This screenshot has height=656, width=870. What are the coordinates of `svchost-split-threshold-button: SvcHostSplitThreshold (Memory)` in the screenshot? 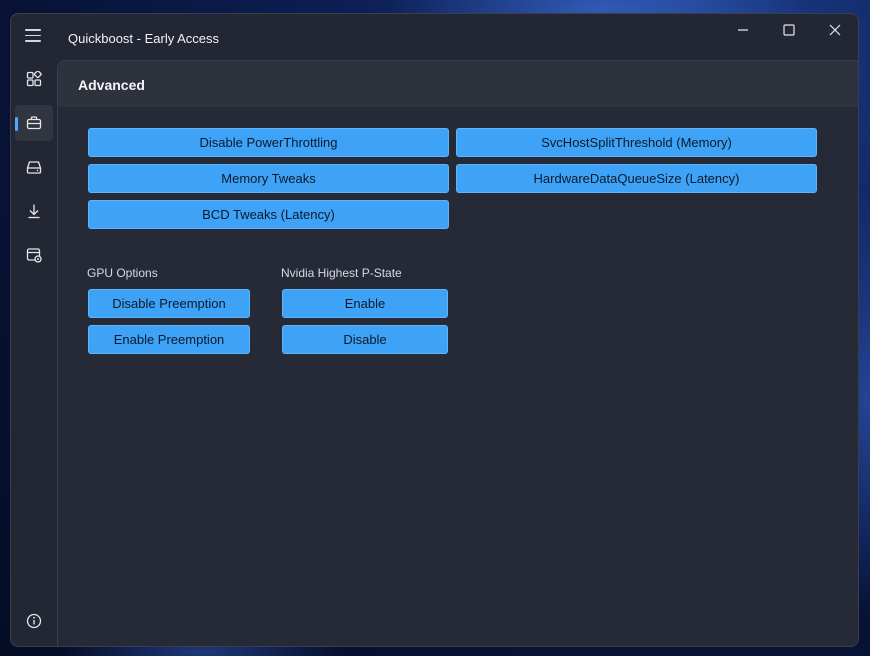 It's located at (636, 142).